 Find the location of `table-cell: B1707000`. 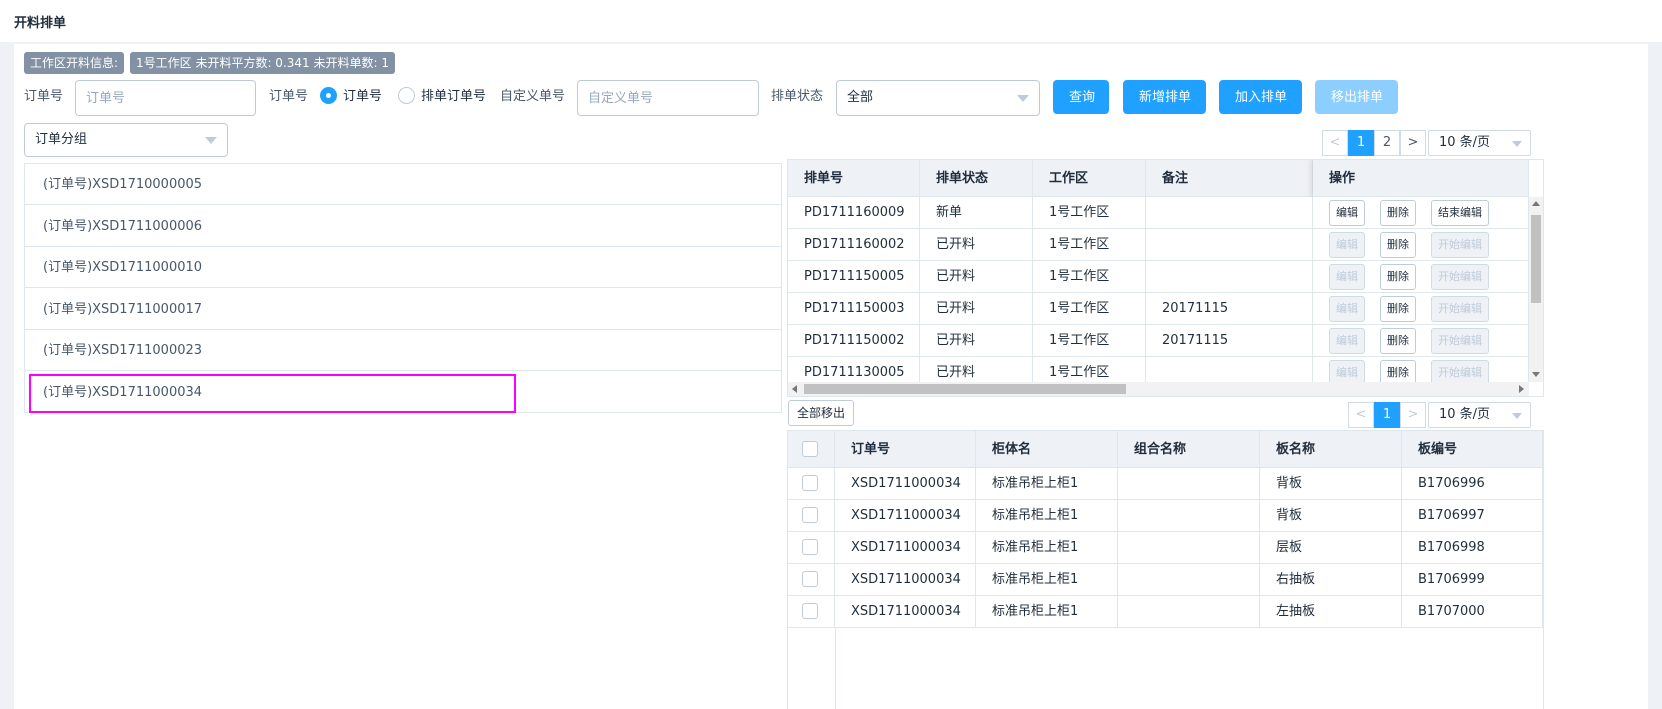

table-cell: B1707000 is located at coordinates (1472, 612).